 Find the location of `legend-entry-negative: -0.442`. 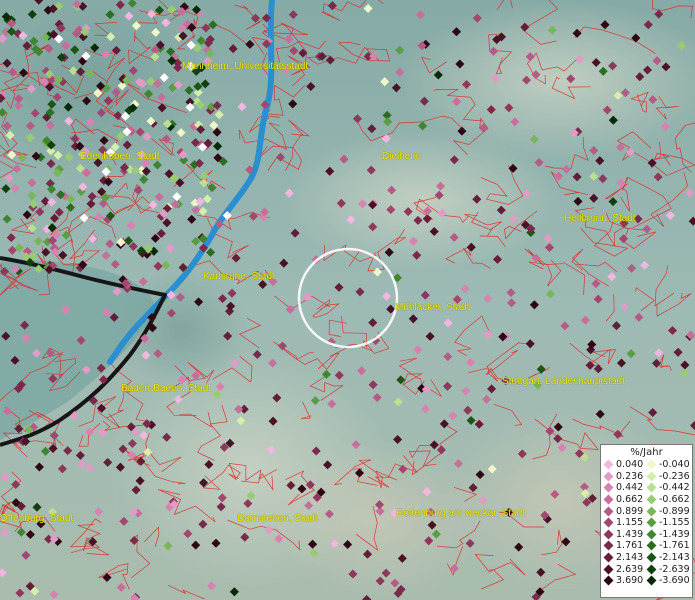

legend-entry-negative: -0.442 is located at coordinates (668, 488).